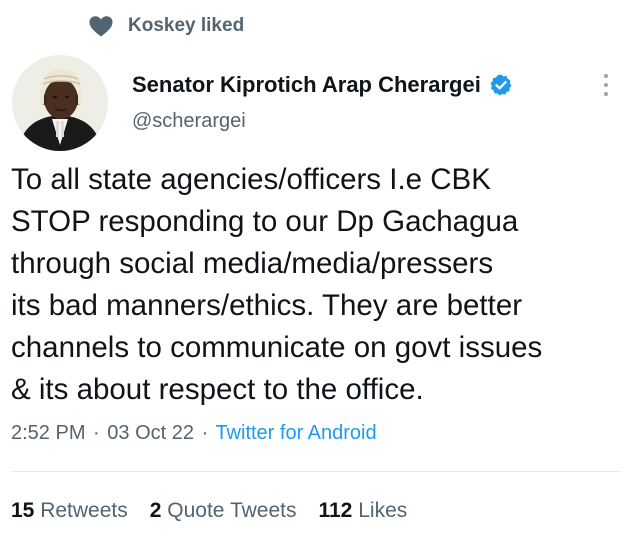 This screenshot has height=540, width=642. I want to click on tweet-time-link: 2:52 PM, so click(48, 433).